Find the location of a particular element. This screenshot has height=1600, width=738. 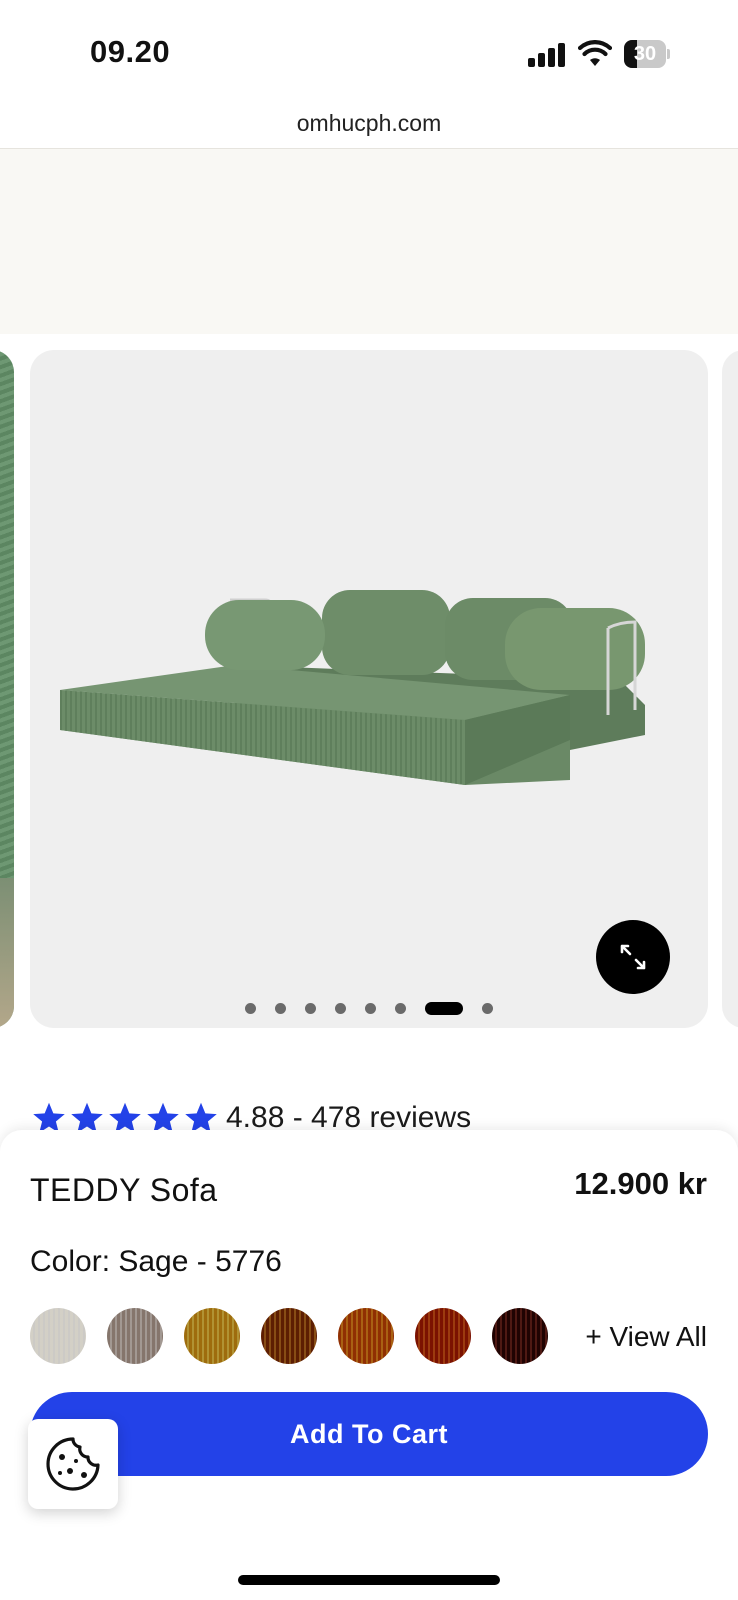

battery-level: 30 is located at coordinates (645, 54).